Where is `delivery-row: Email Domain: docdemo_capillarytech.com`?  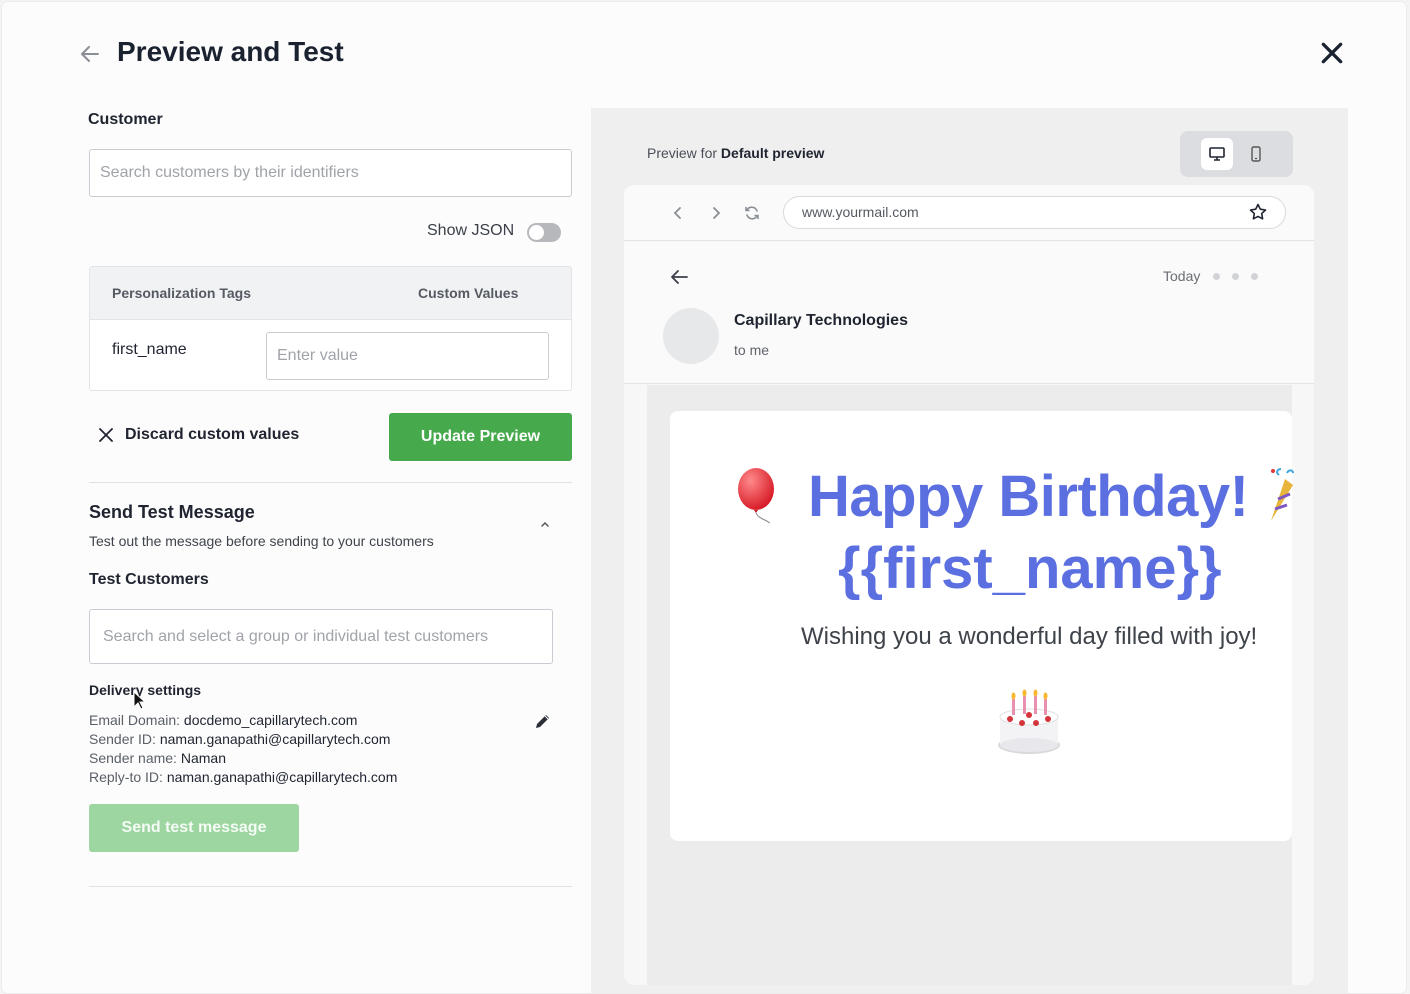 delivery-row: Email Domain: docdemo_capillarytech.com is located at coordinates (223, 720).